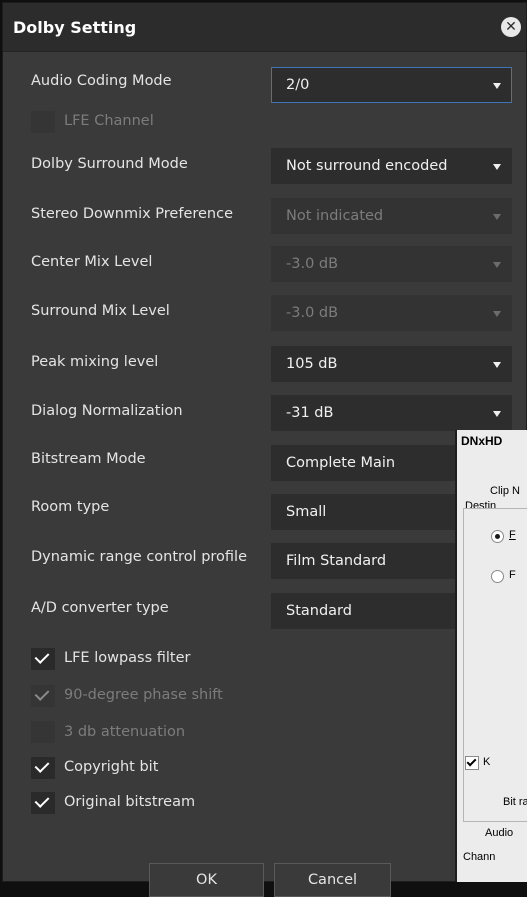 This screenshot has height=897, width=527. I want to click on audio-coding-mode-select: 2/0, so click(391, 85).